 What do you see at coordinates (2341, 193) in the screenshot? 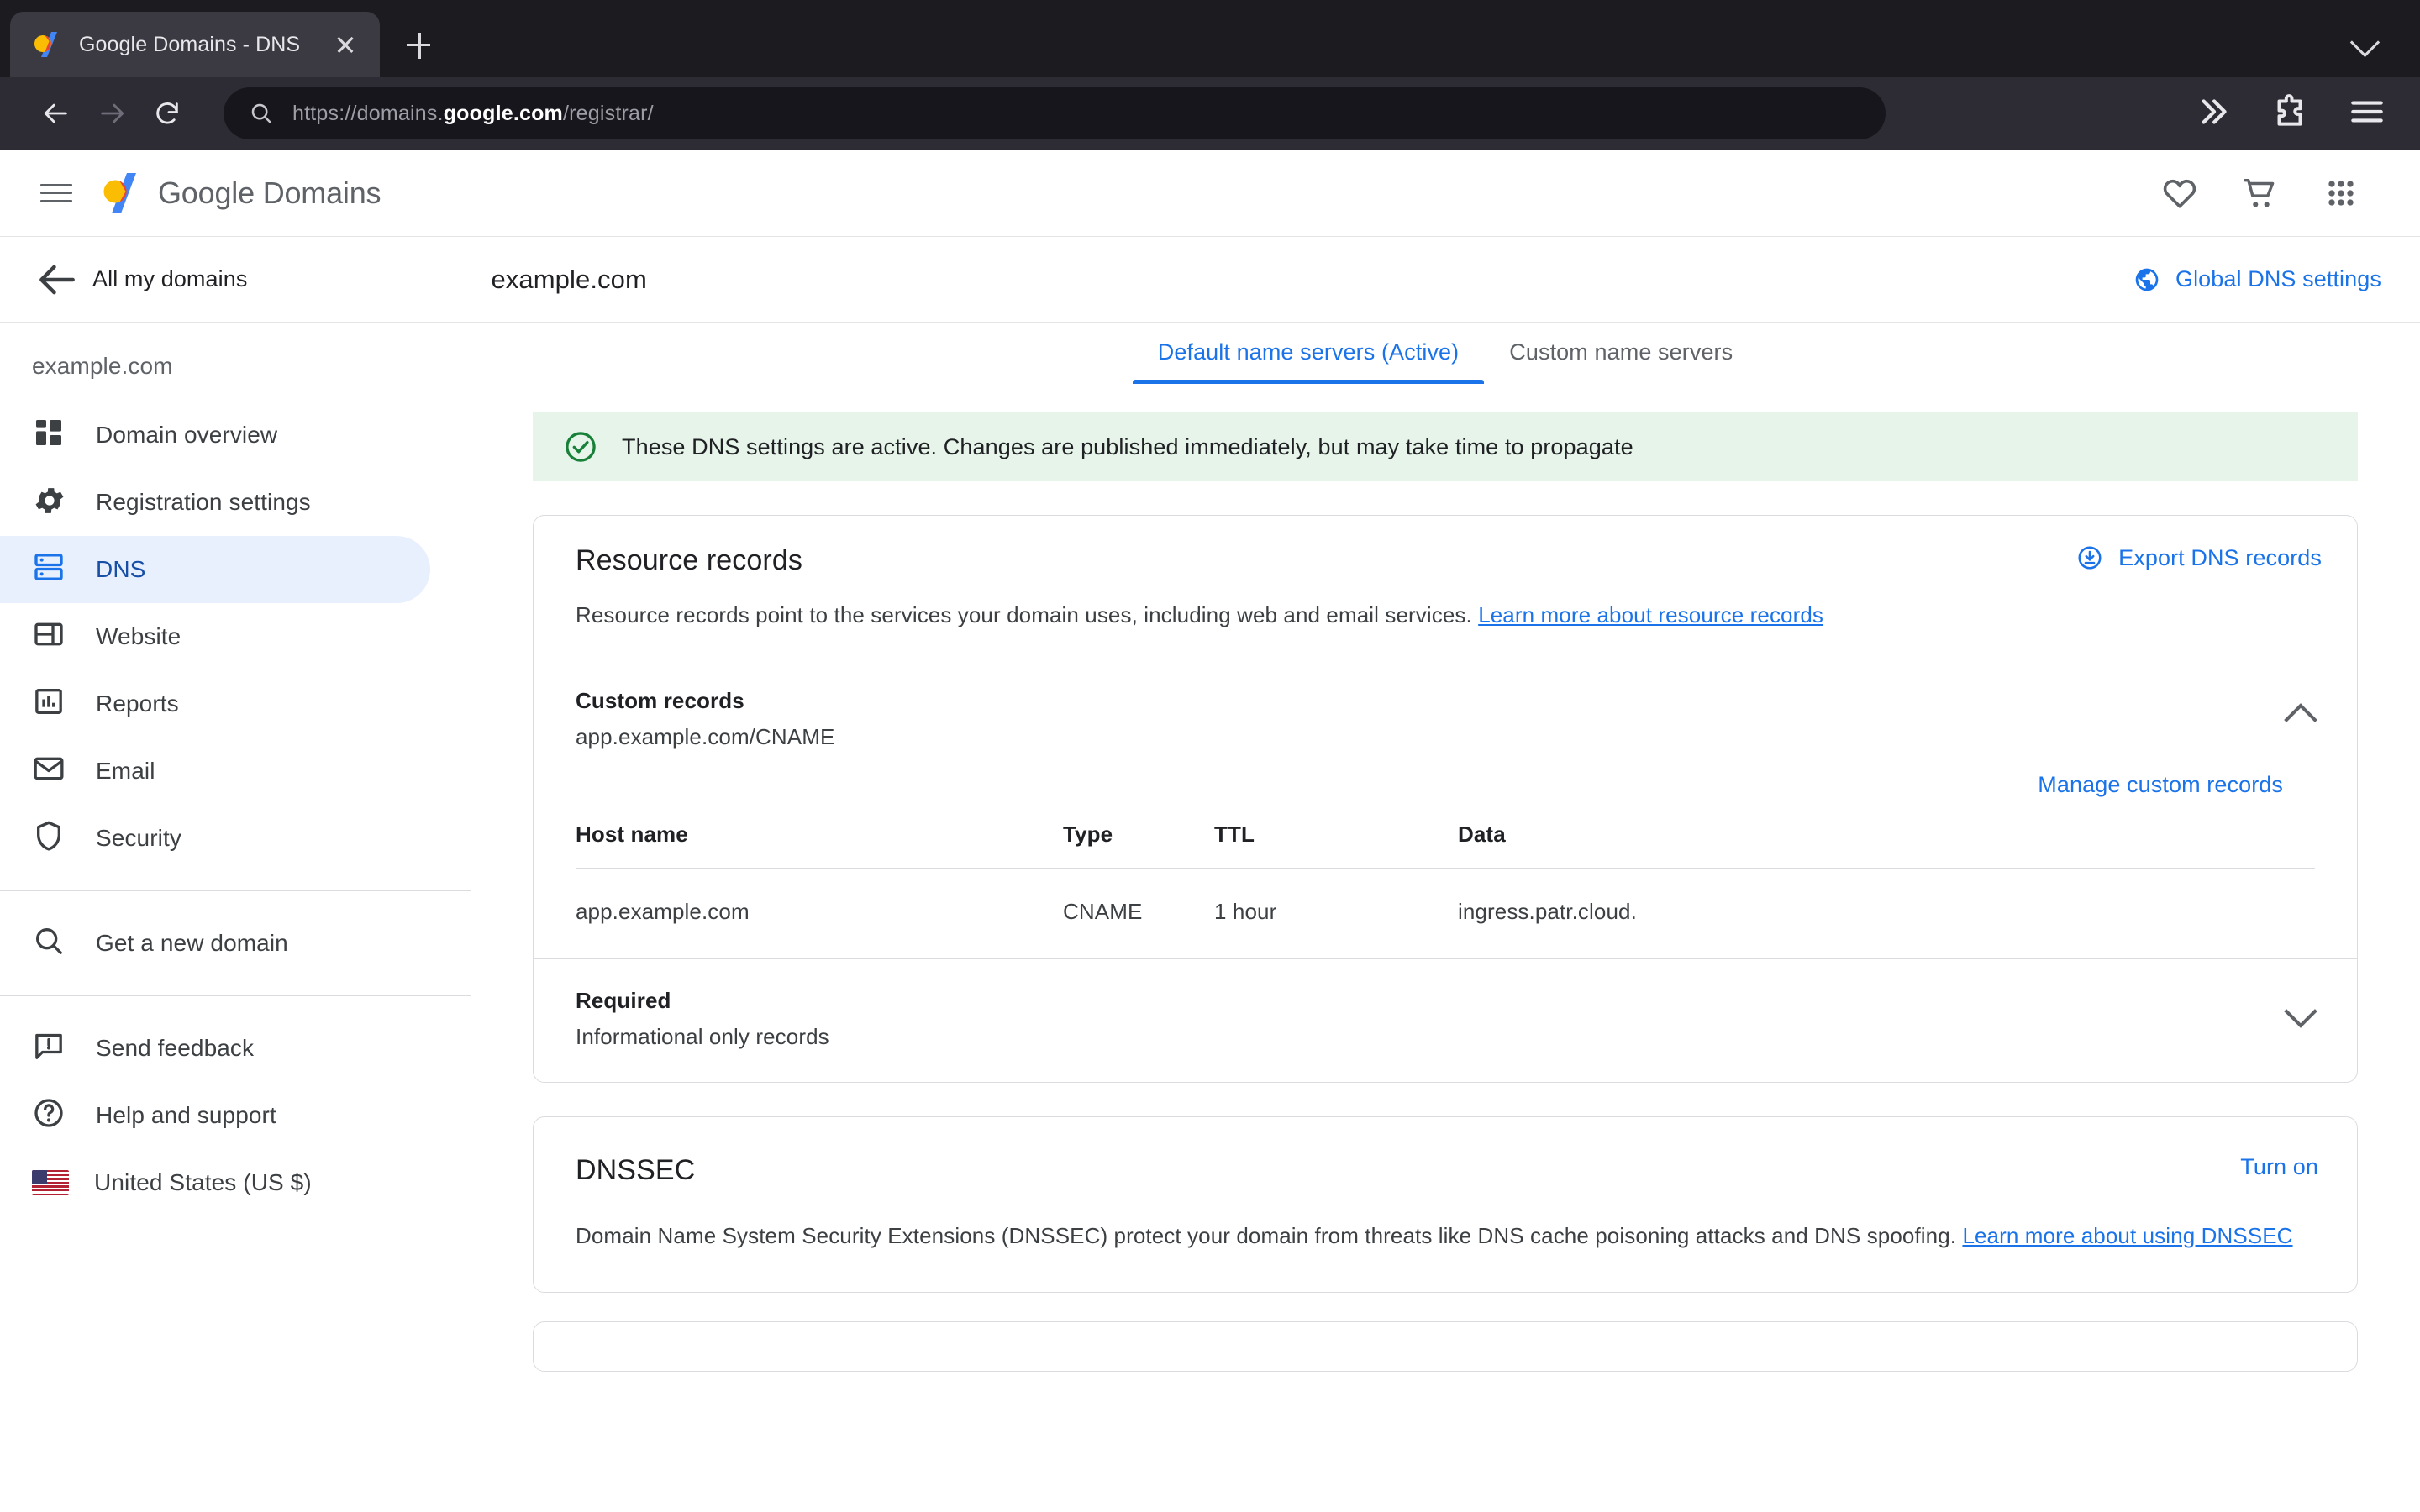
I see `apps-grid-icon` at bounding box center [2341, 193].